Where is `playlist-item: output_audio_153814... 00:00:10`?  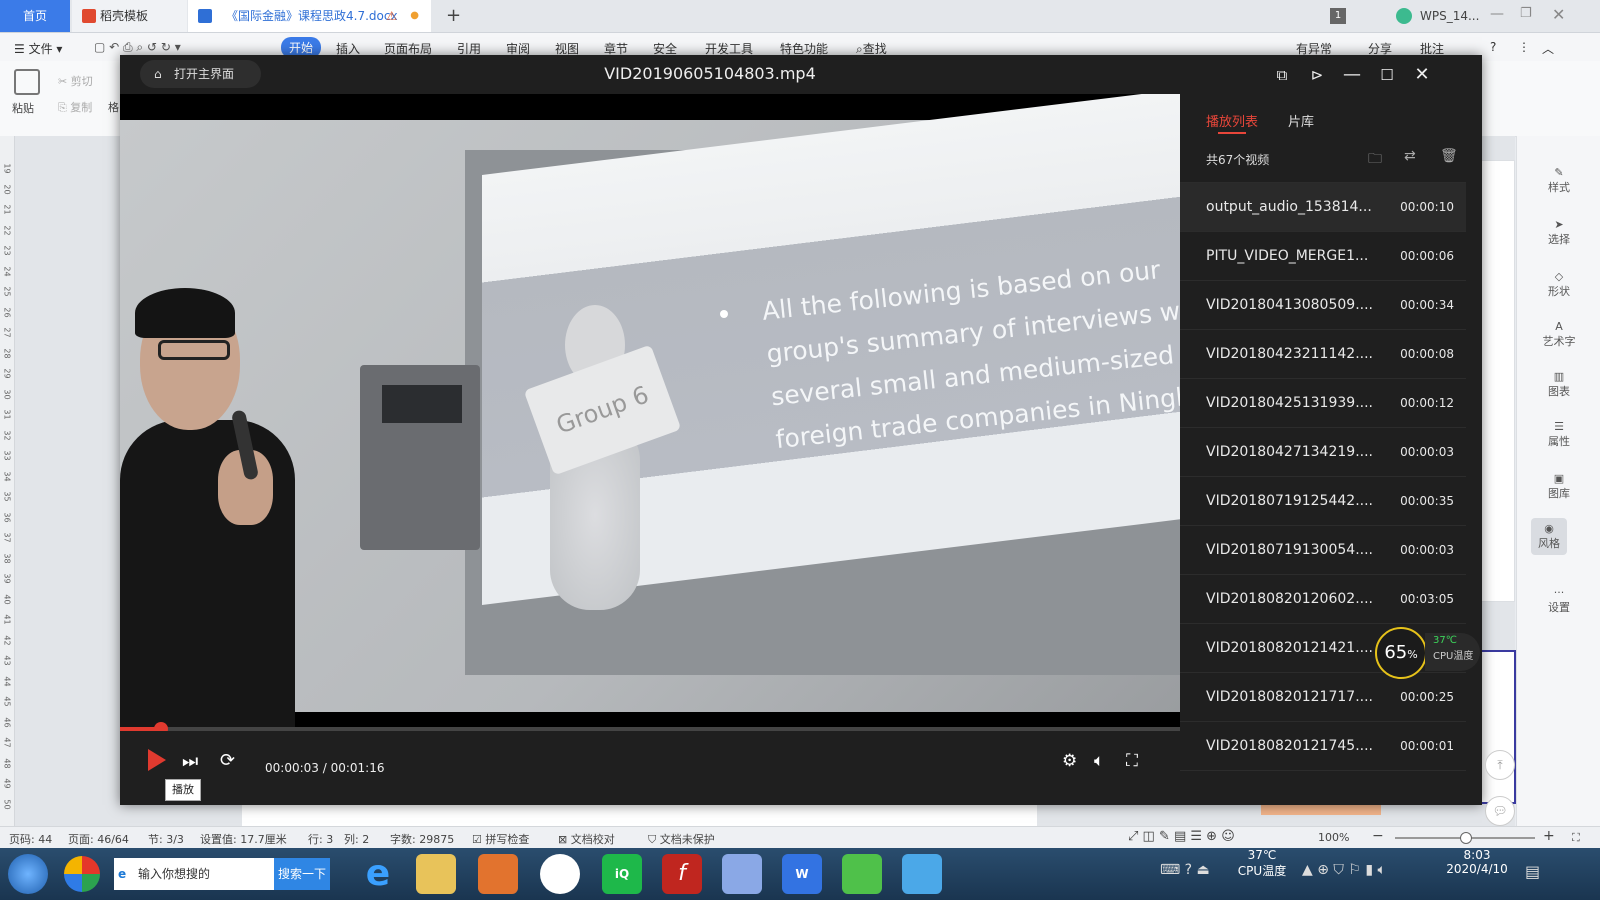 playlist-item: output_audio_153814... 00:00:10 is located at coordinates (1323, 207).